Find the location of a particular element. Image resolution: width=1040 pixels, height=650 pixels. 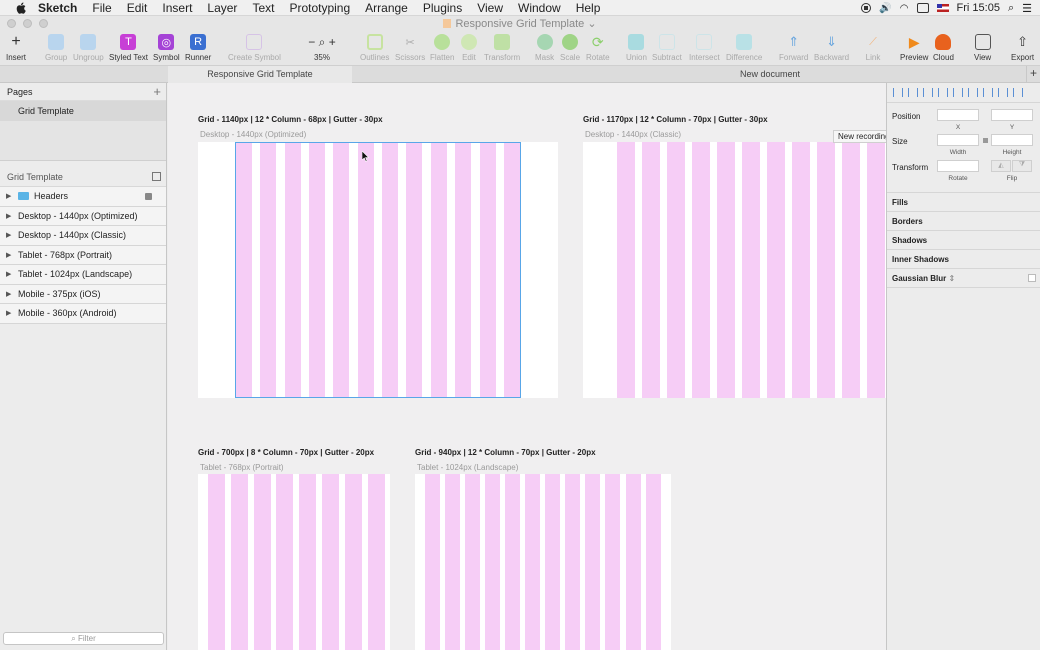

menu-arrange: Arrange is located at coordinates (386, 8).